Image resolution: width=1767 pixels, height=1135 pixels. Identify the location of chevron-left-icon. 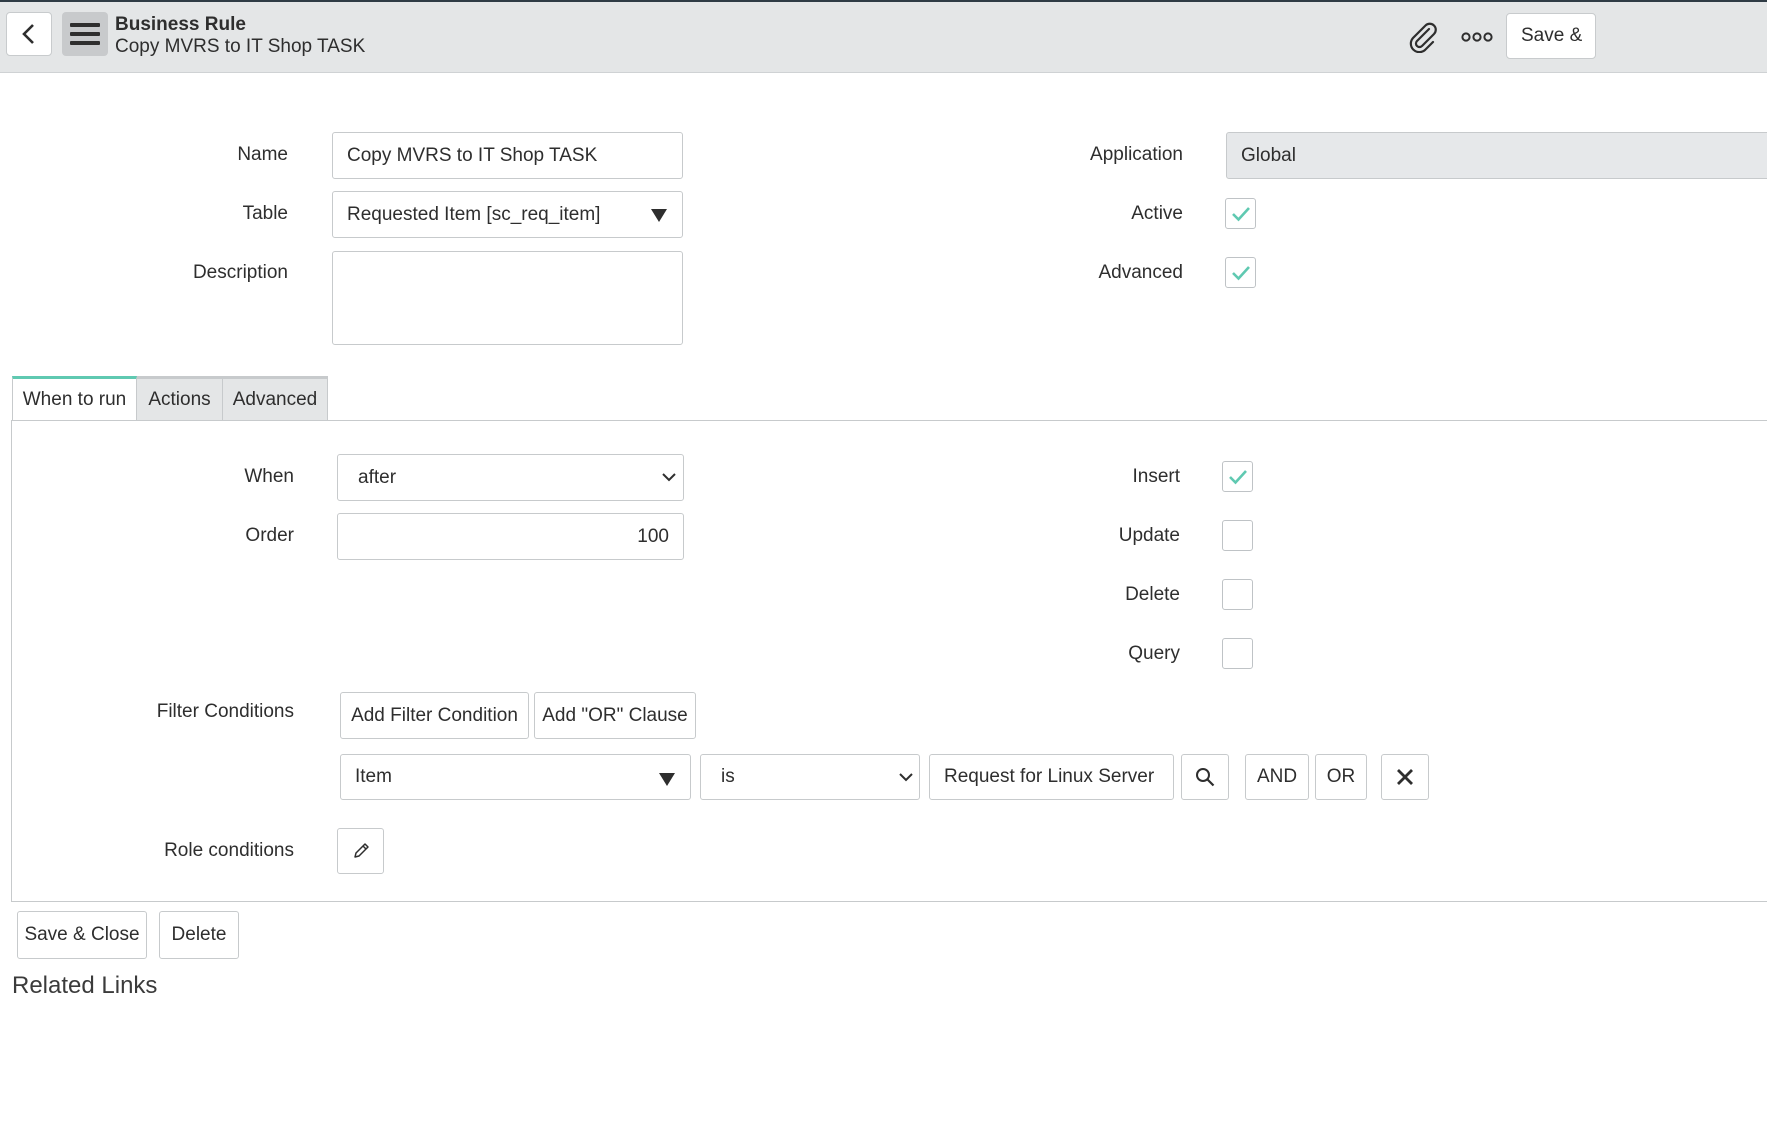
(28, 34).